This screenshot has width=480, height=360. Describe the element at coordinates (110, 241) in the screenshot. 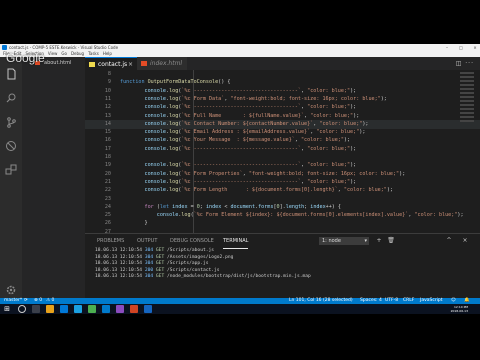

I see `tab-problems: PROBLEMS` at that location.